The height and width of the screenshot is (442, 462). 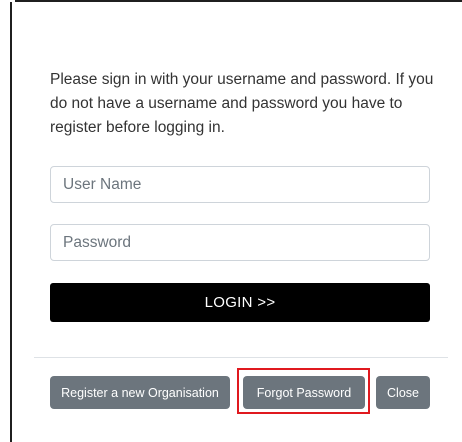 What do you see at coordinates (240, 302) in the screenshot?
I see `login-button: LOGIN >>` at bounding box center [240, 302].